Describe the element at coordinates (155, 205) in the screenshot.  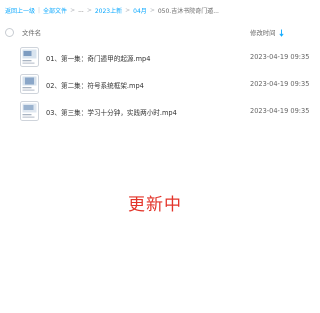
I see `updating-notice: 更新中` at that location.